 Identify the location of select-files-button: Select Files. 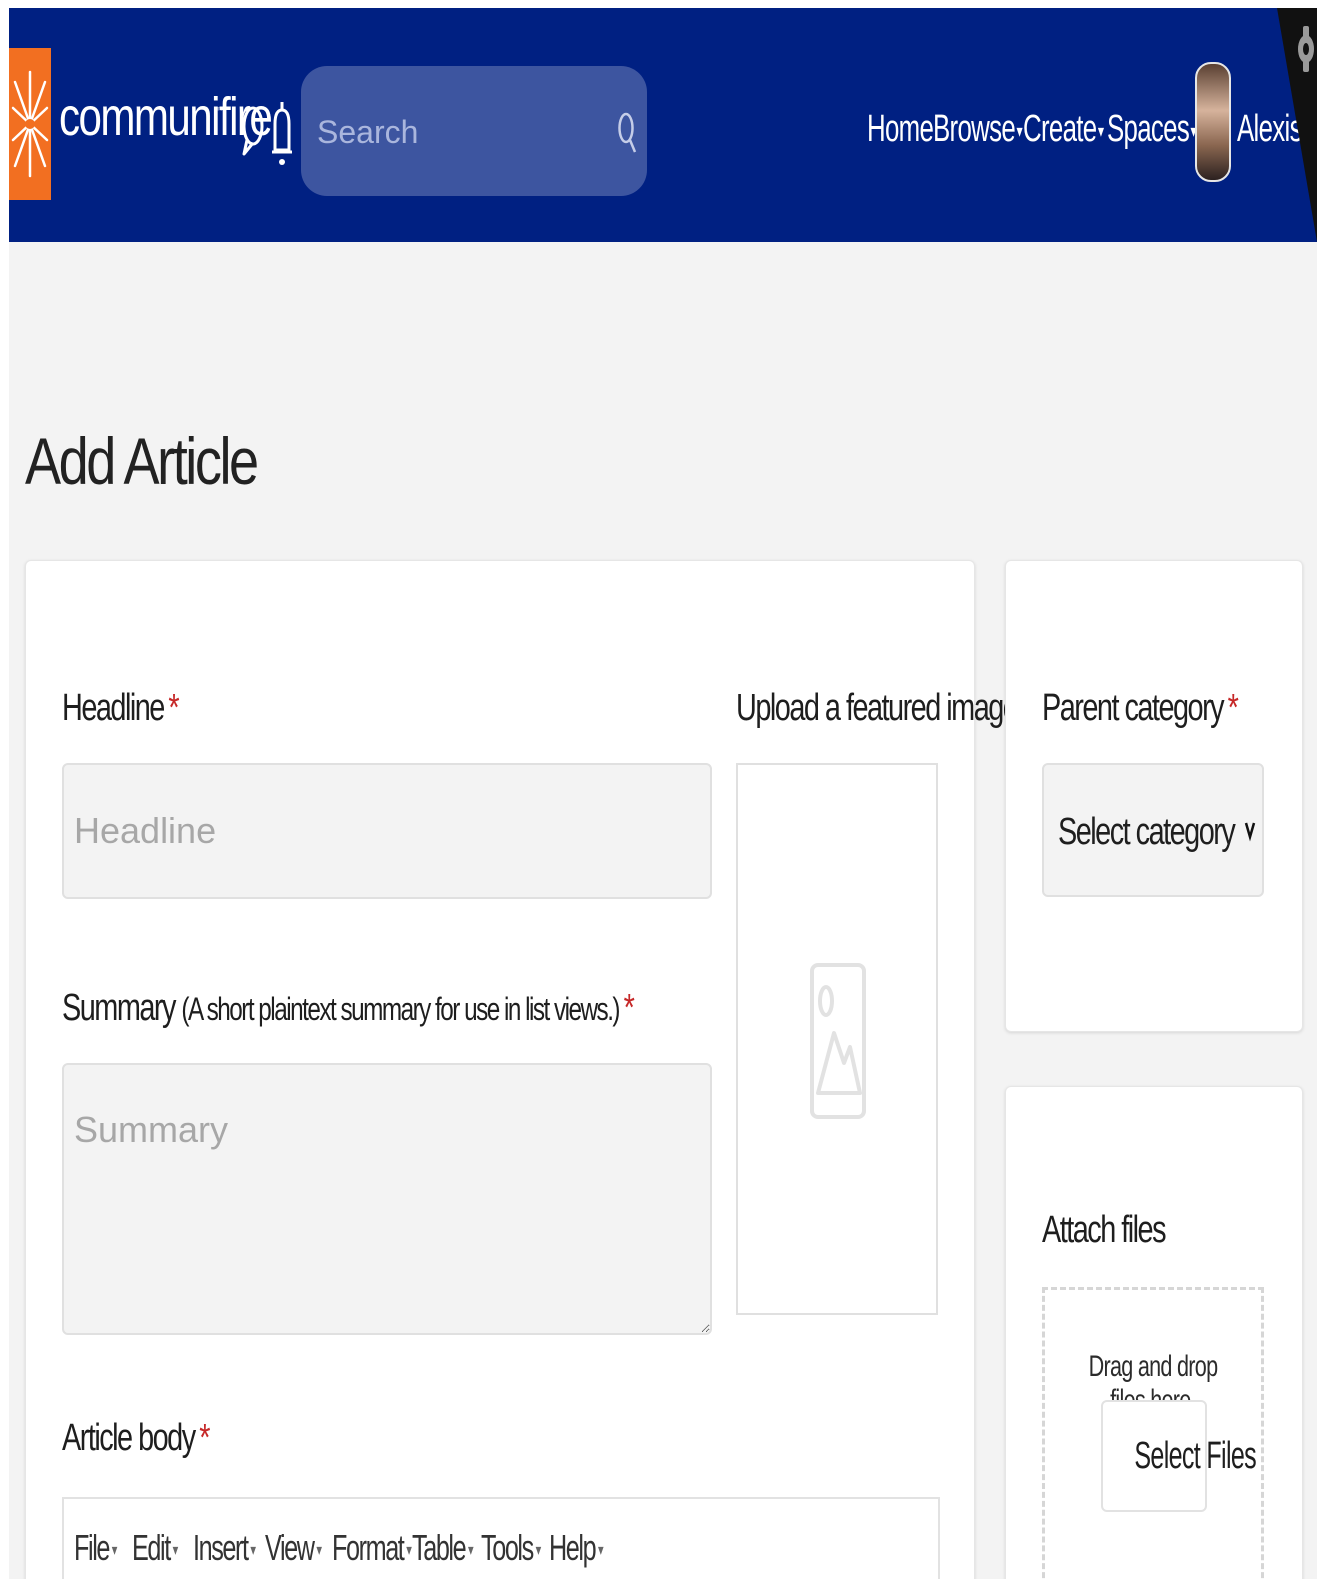
(1179, 1456).